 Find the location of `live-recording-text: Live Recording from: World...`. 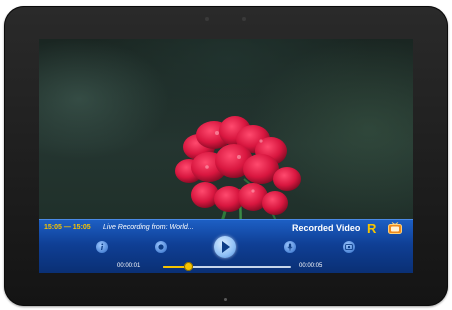

live-recording-text: Live Recording from: World... is located at coordinates (148, 227).